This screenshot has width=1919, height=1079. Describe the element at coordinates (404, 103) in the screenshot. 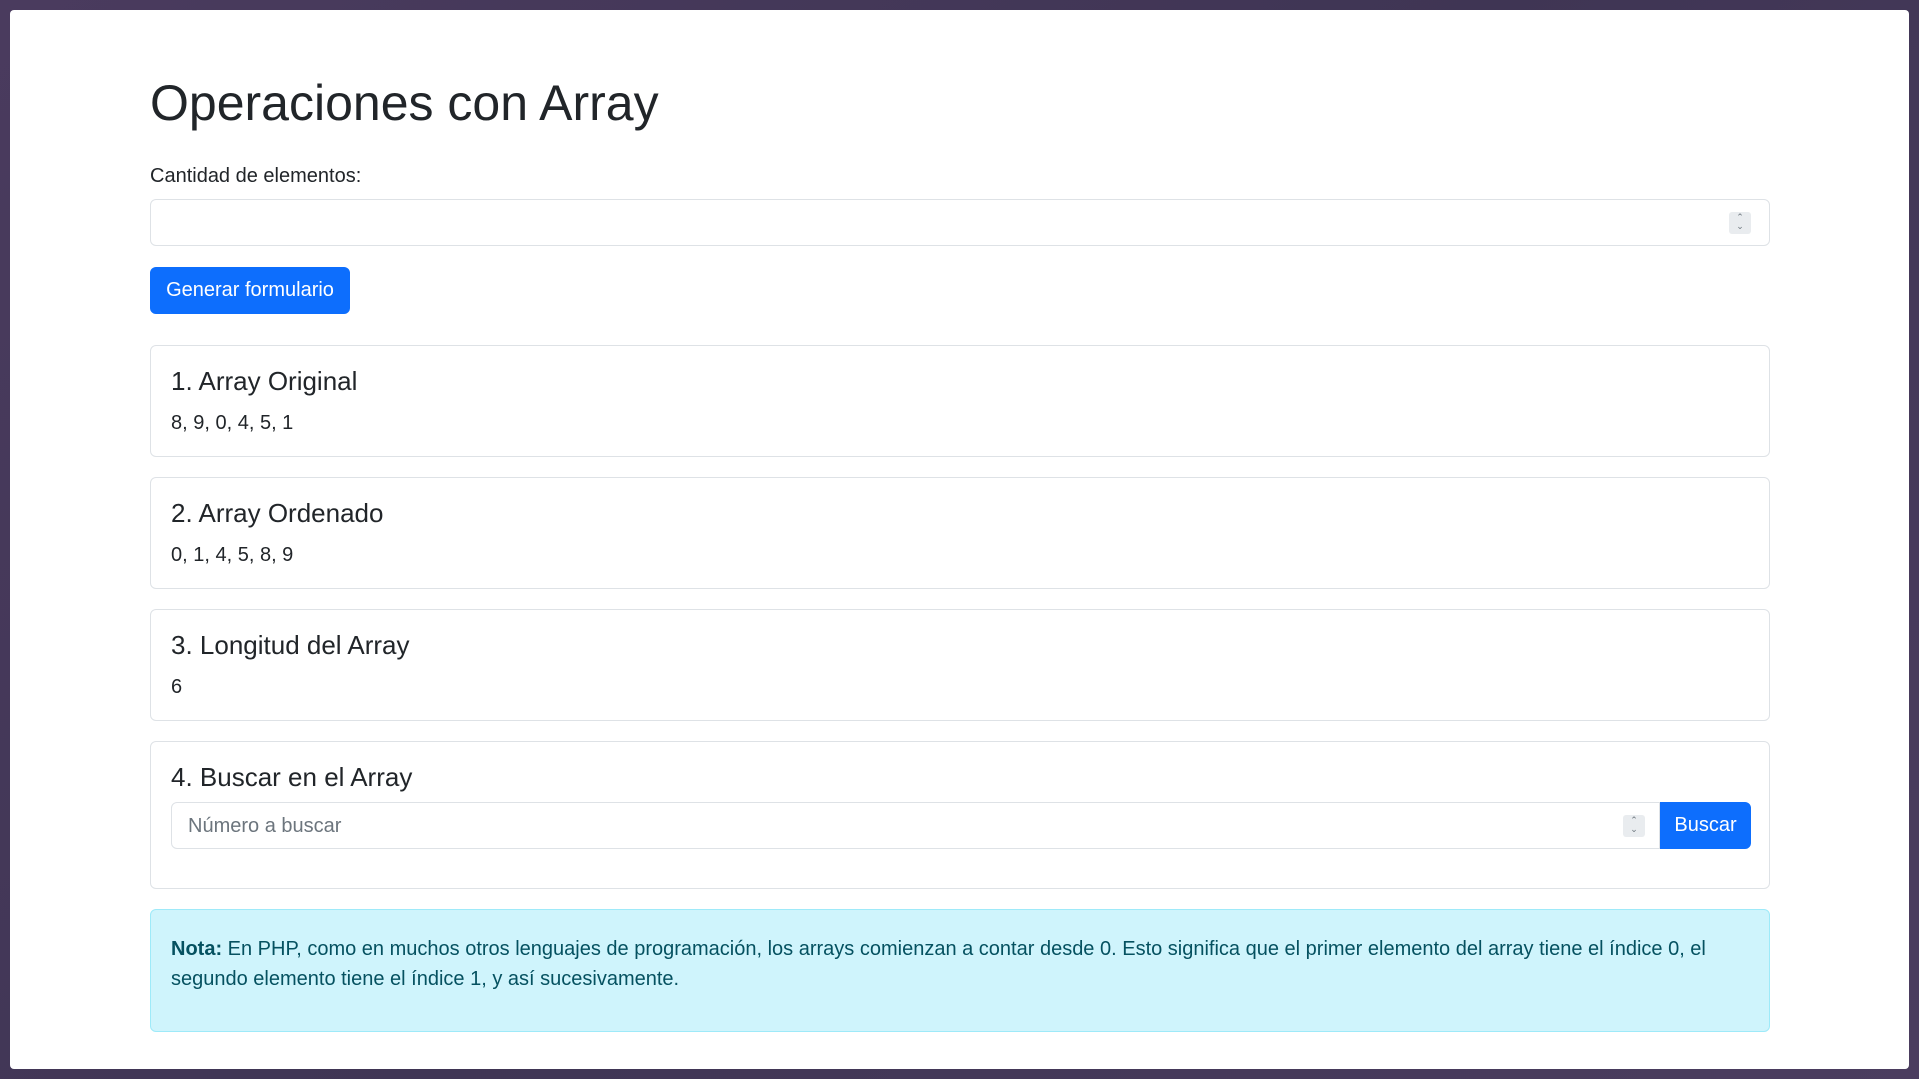

I see `page-title: Operaciones con Array` at that location.